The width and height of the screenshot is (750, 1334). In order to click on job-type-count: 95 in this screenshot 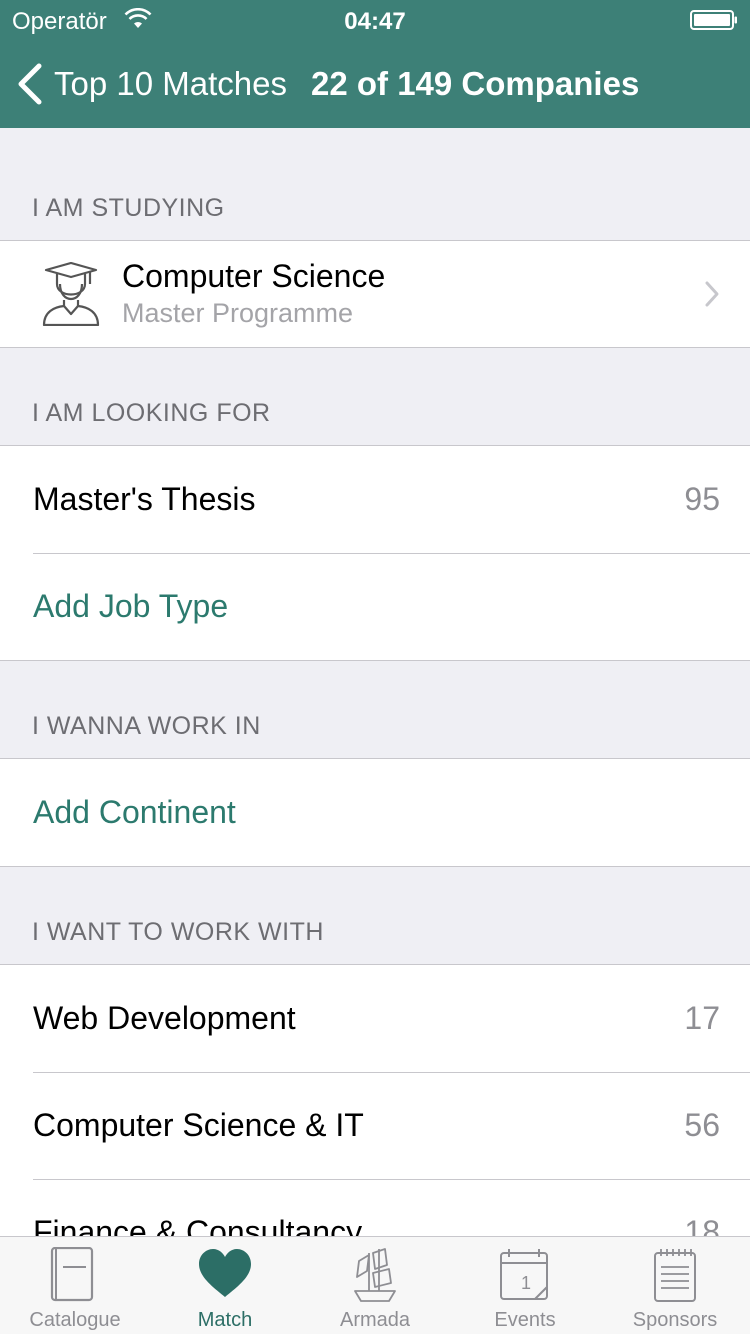, I will do `click(702, 499)`.